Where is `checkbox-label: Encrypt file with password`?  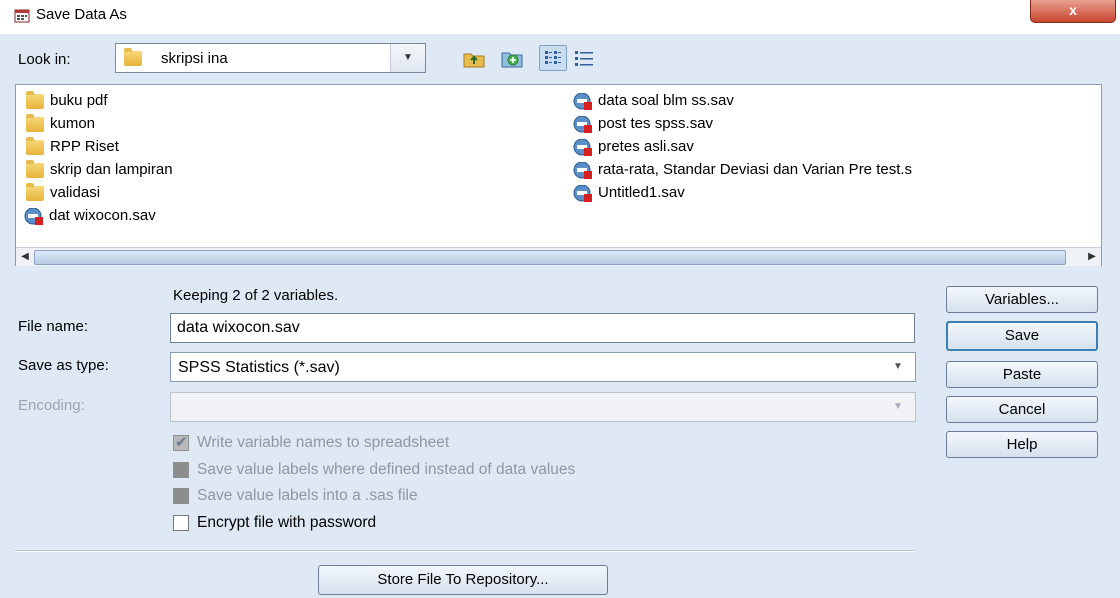 checkbox-label: Encrypt file with password is located at coordinates (286, 523).